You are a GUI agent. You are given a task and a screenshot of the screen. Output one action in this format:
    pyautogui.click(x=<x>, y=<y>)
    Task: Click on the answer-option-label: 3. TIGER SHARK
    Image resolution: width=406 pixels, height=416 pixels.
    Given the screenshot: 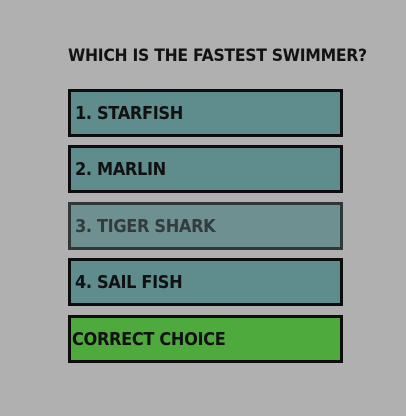 What is the action you would take?
    pyautogui.click(x=145, y=226)
    